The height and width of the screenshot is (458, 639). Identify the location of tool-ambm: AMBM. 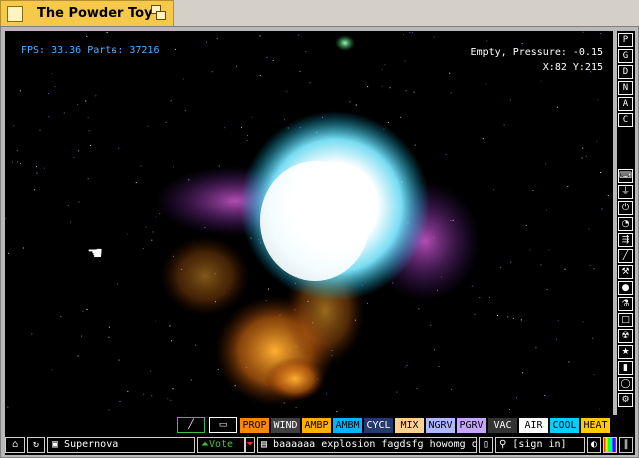
(347, 425).